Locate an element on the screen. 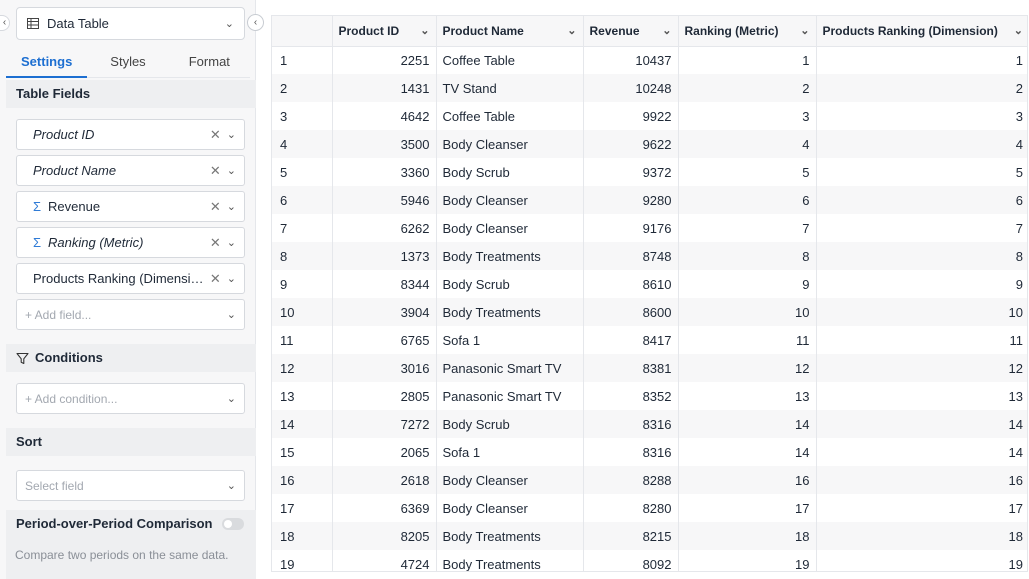  table-row: 9 8344 Body Scrub 8610 9 9 is located at coordinates (649, 284).